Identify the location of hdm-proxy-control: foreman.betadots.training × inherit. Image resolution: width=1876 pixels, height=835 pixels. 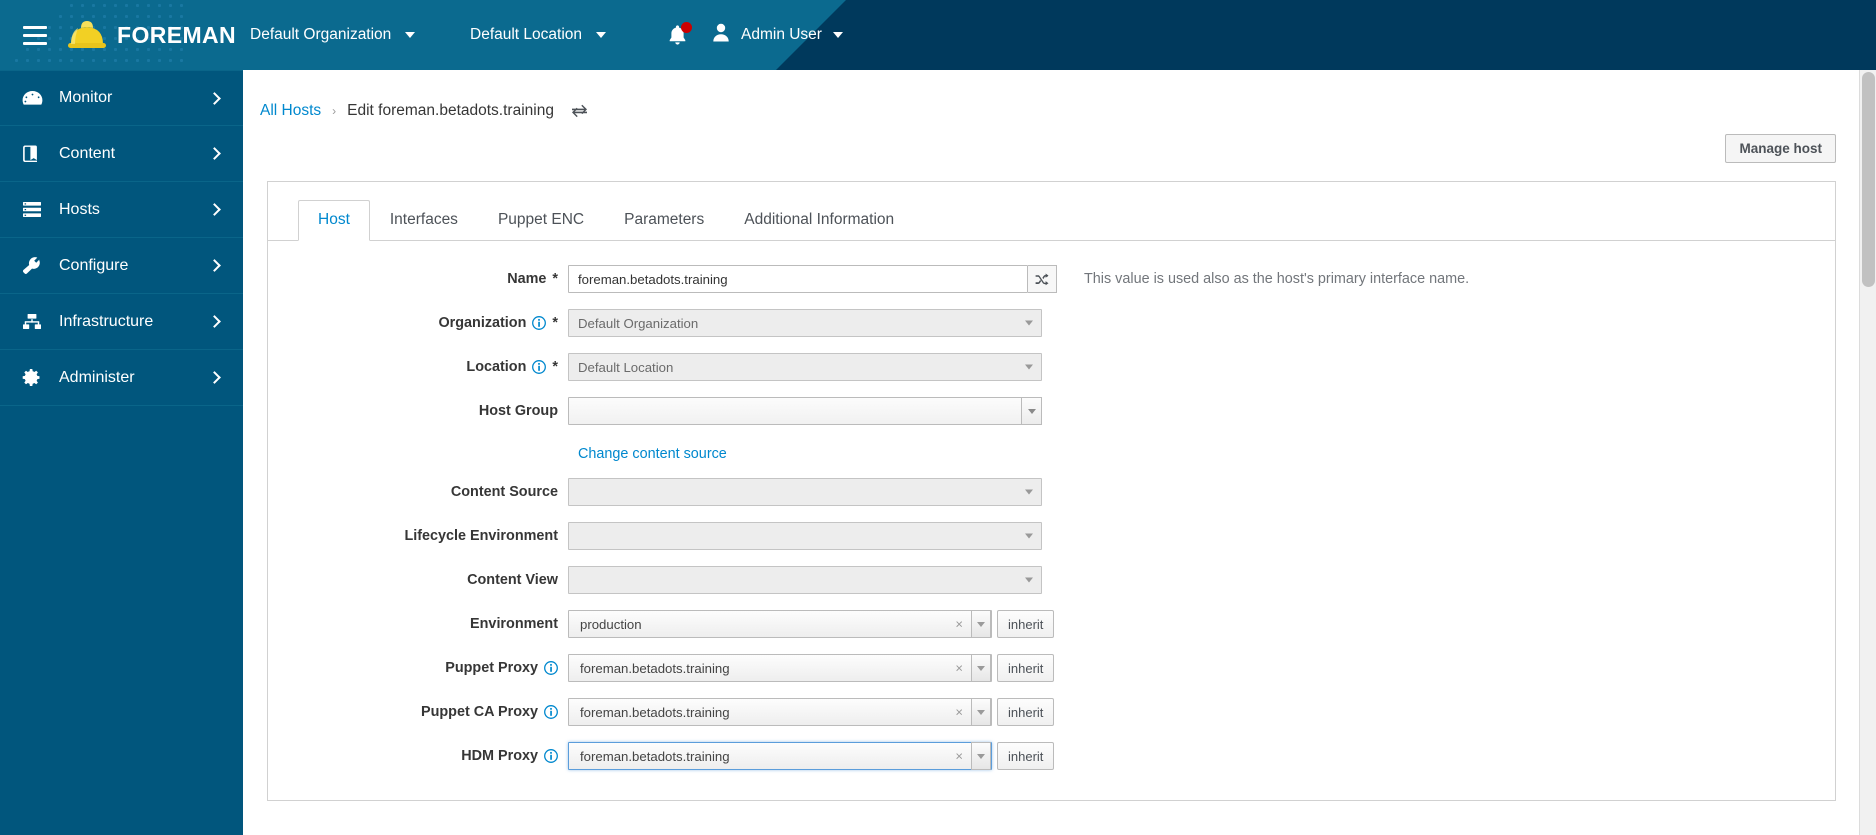
(811, 756).